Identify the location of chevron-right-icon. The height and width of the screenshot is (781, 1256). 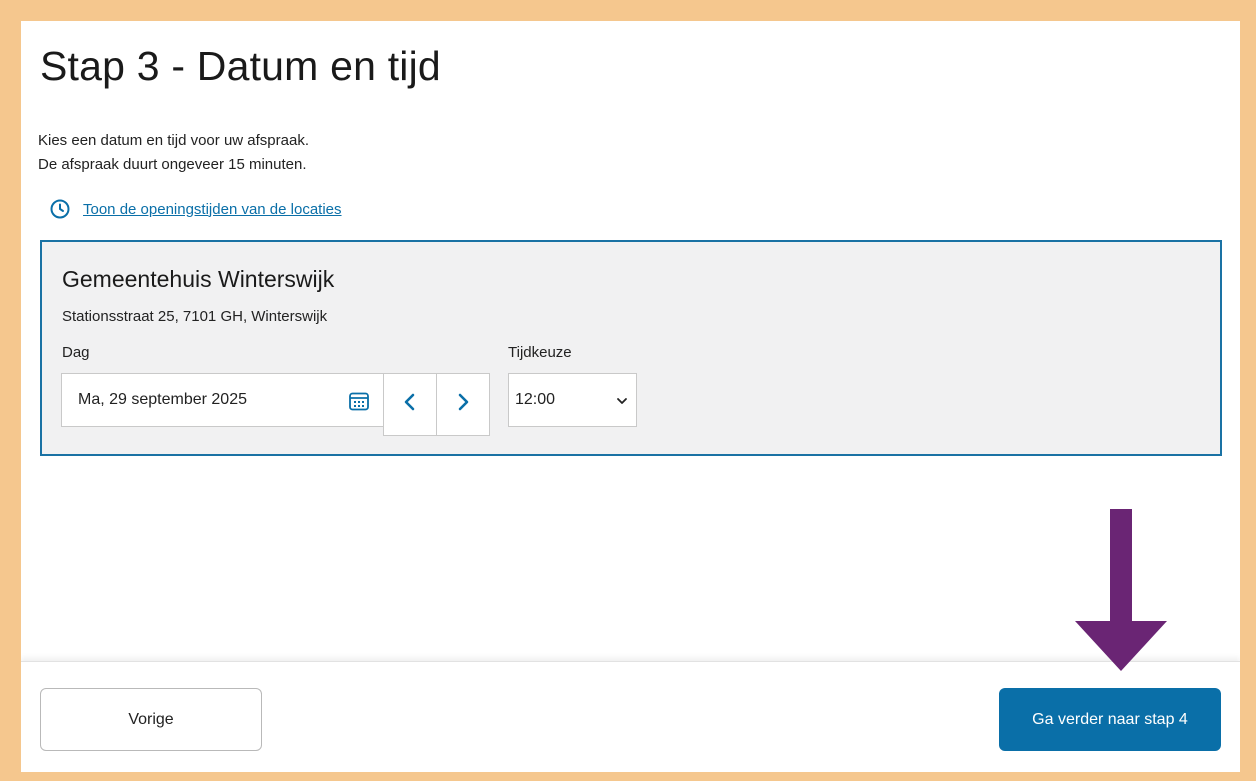
(463, 404).